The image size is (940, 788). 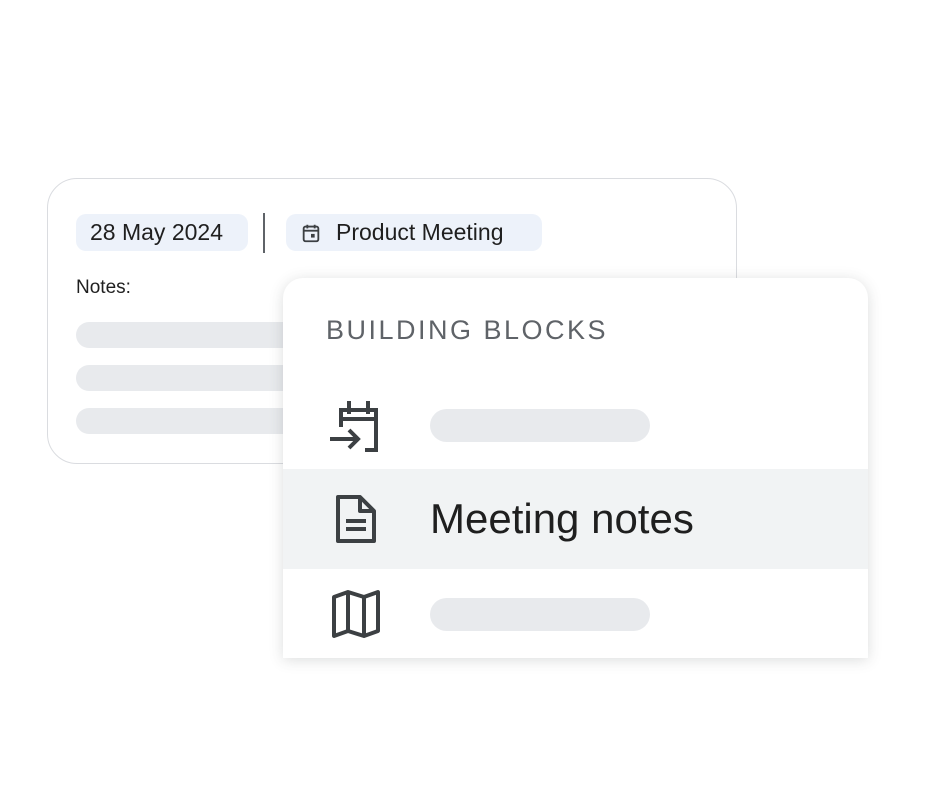 I want to click on event-chip-label: Product Meeting, so click(x=420, y=232).